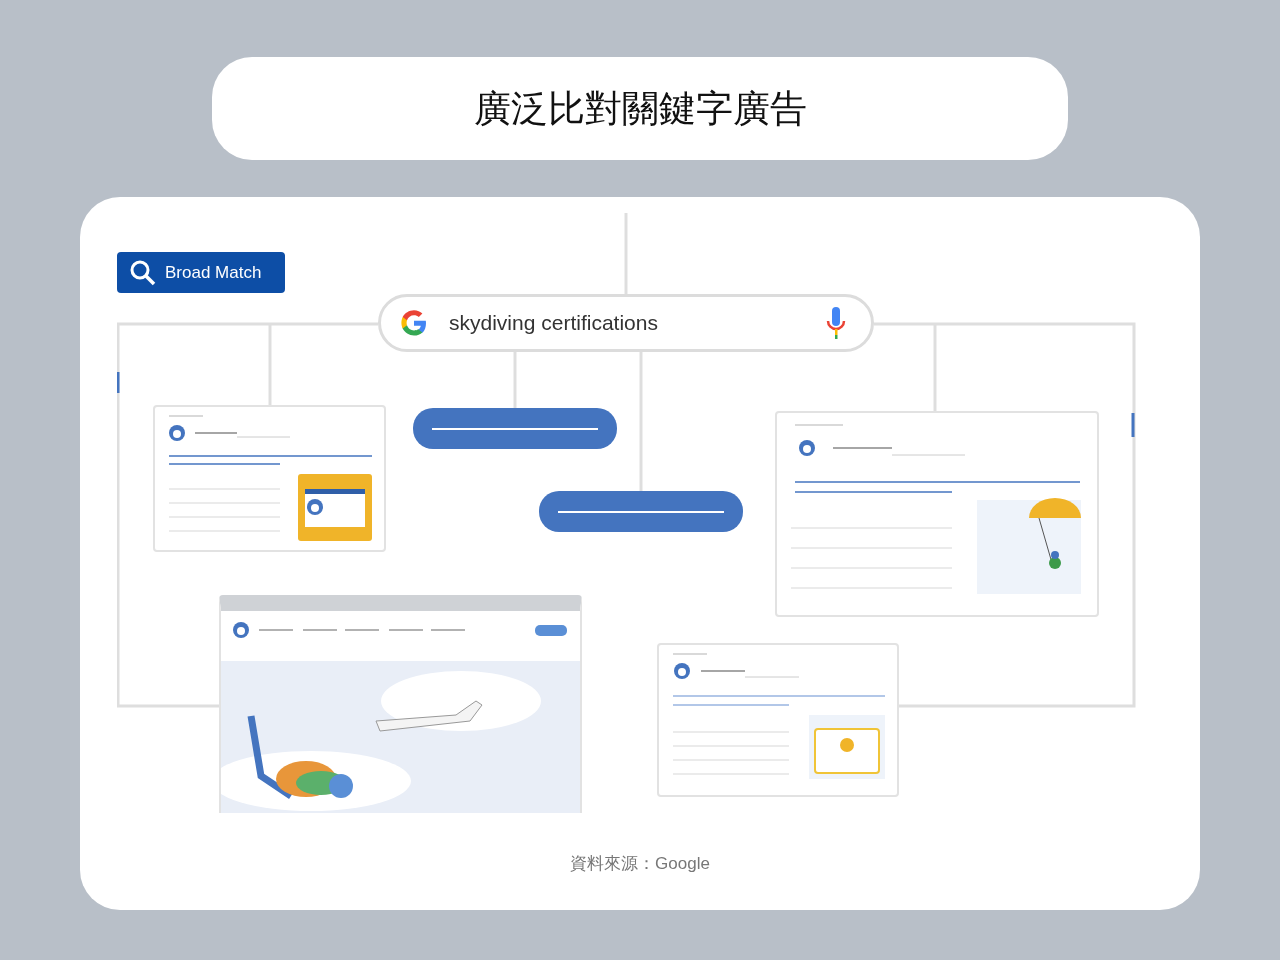  What do you see at coordinates (515, 380) in the screenshot?
I see `connector-line` at bounding box center [515, 380].